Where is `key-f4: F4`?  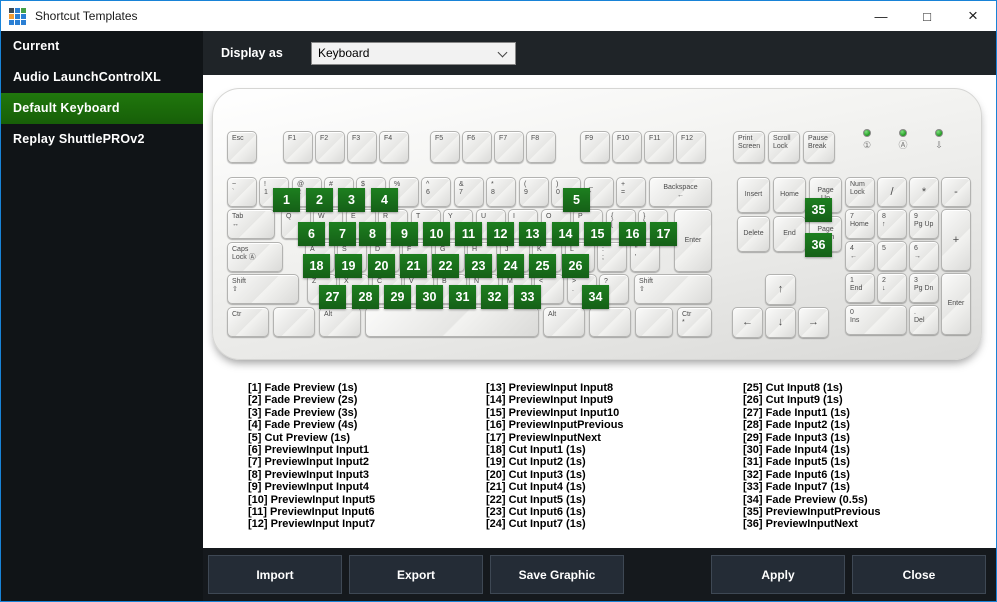
key-f4: F4 is located at coordinates (394, 147).